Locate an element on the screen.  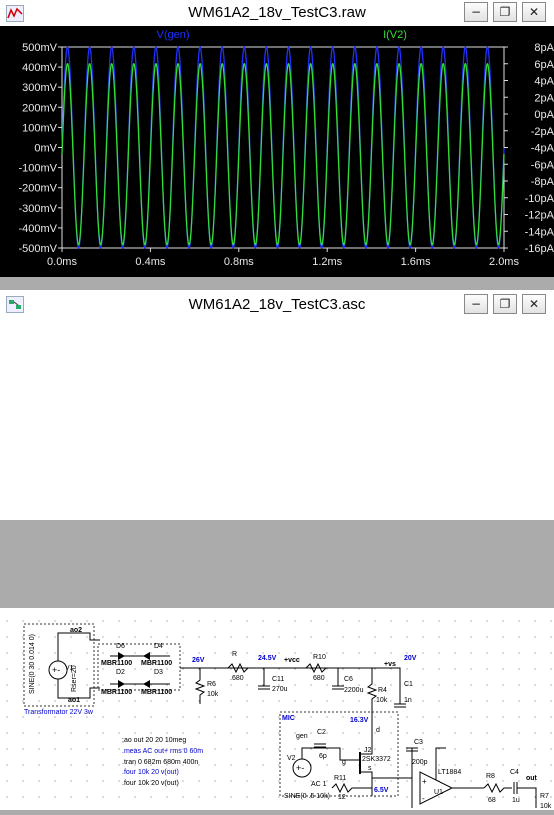
y-left-tick-label: -500mV is located at coordinates (37, 249).